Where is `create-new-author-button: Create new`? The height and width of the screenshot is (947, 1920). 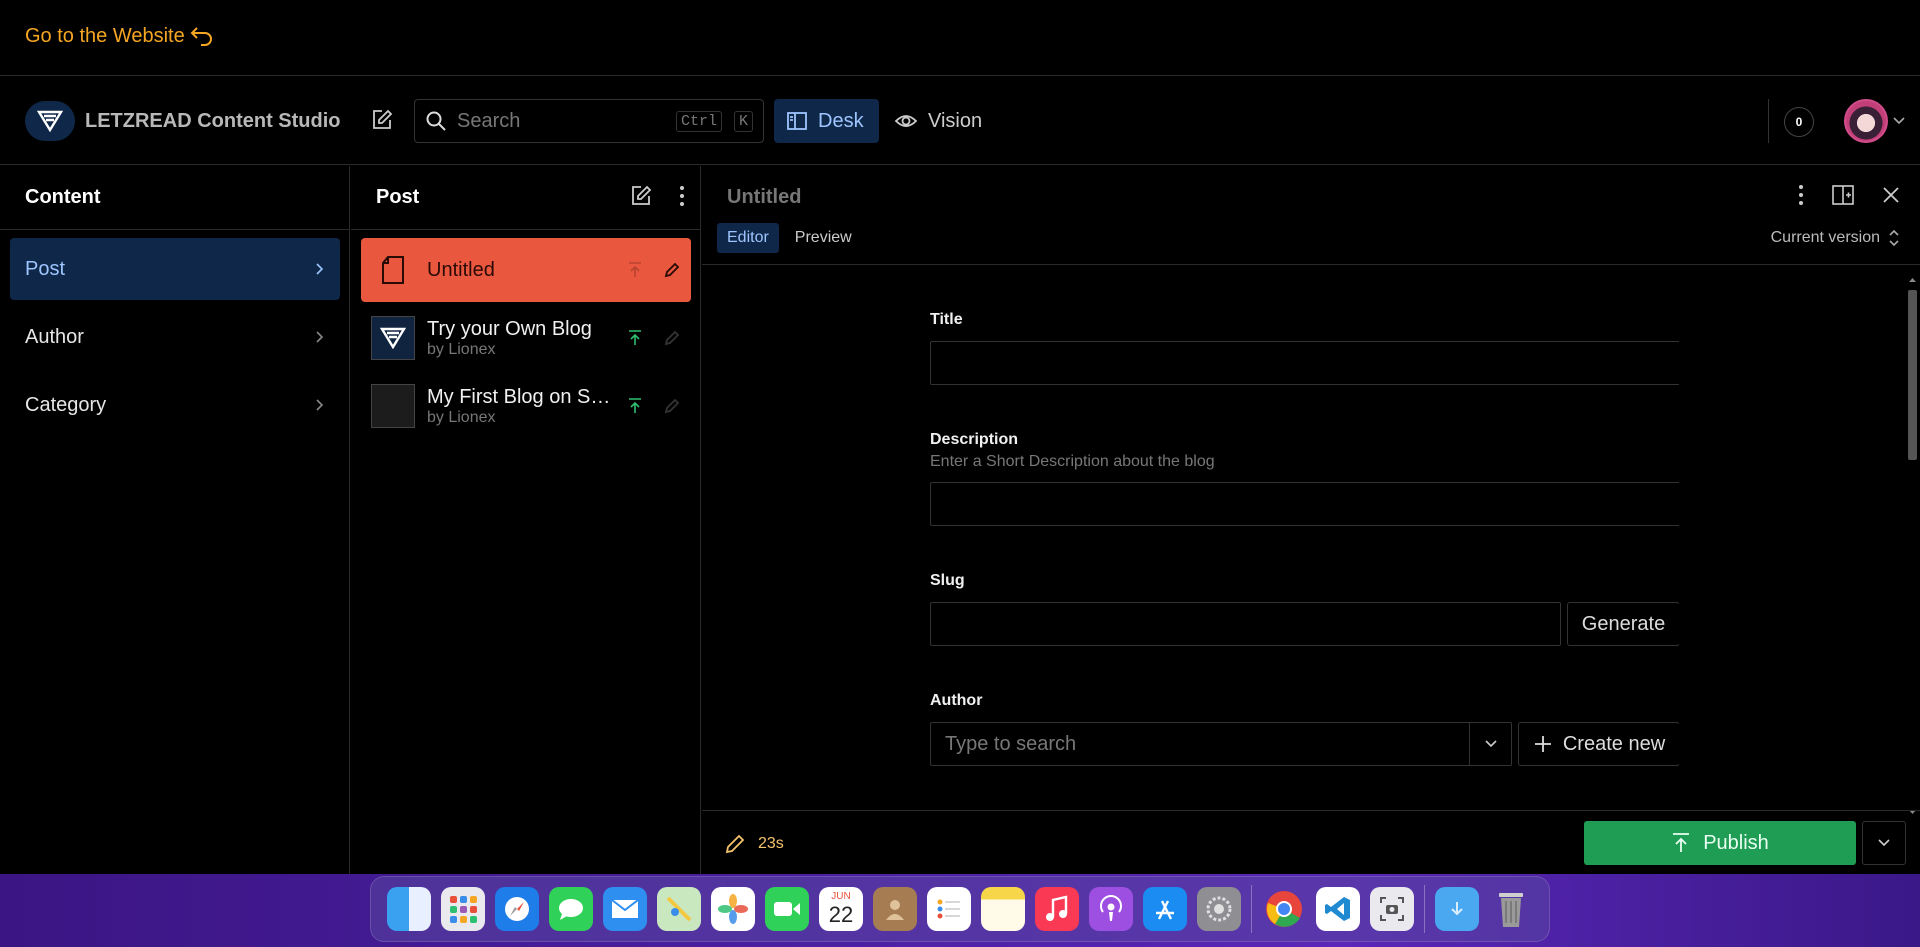 create-new-author-button: Create new is located at coordinates (1598, 744).